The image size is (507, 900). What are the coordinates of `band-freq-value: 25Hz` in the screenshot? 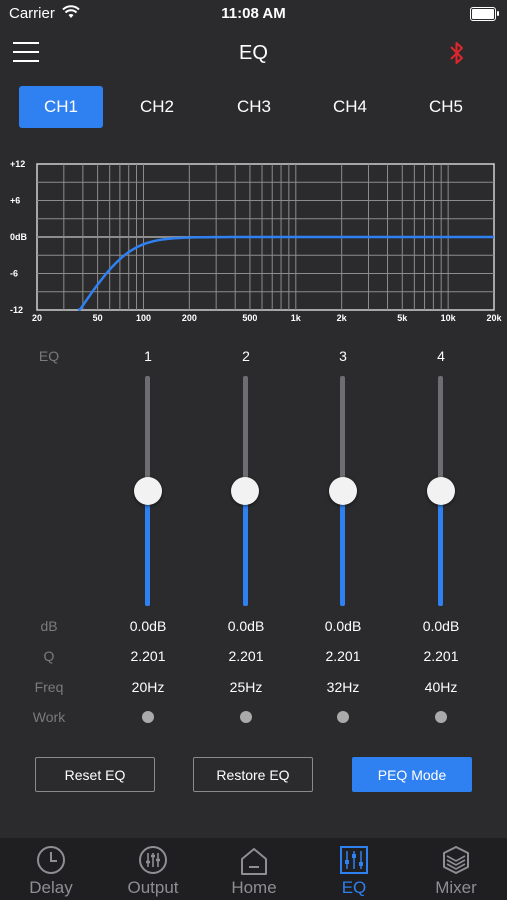 It's located at (246, 687).